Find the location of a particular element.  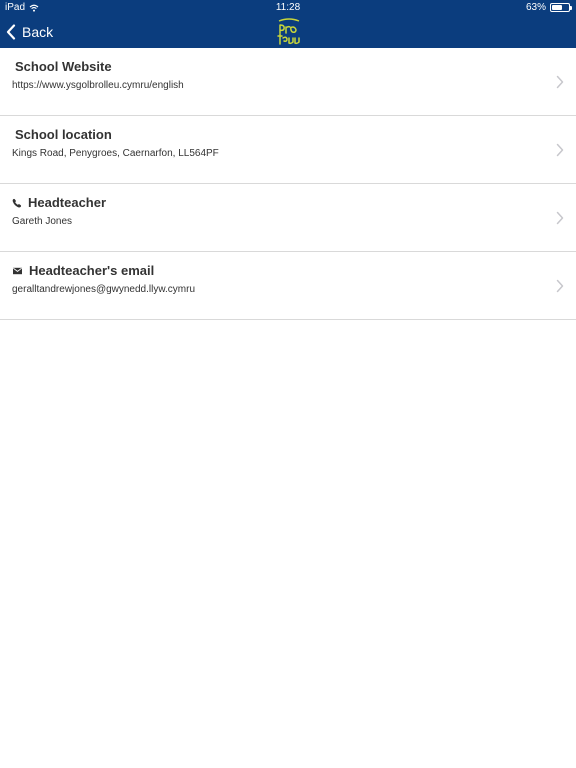

list-item-headteacher: Headteacher Gareth Jones is located at coordinates (288, 218).